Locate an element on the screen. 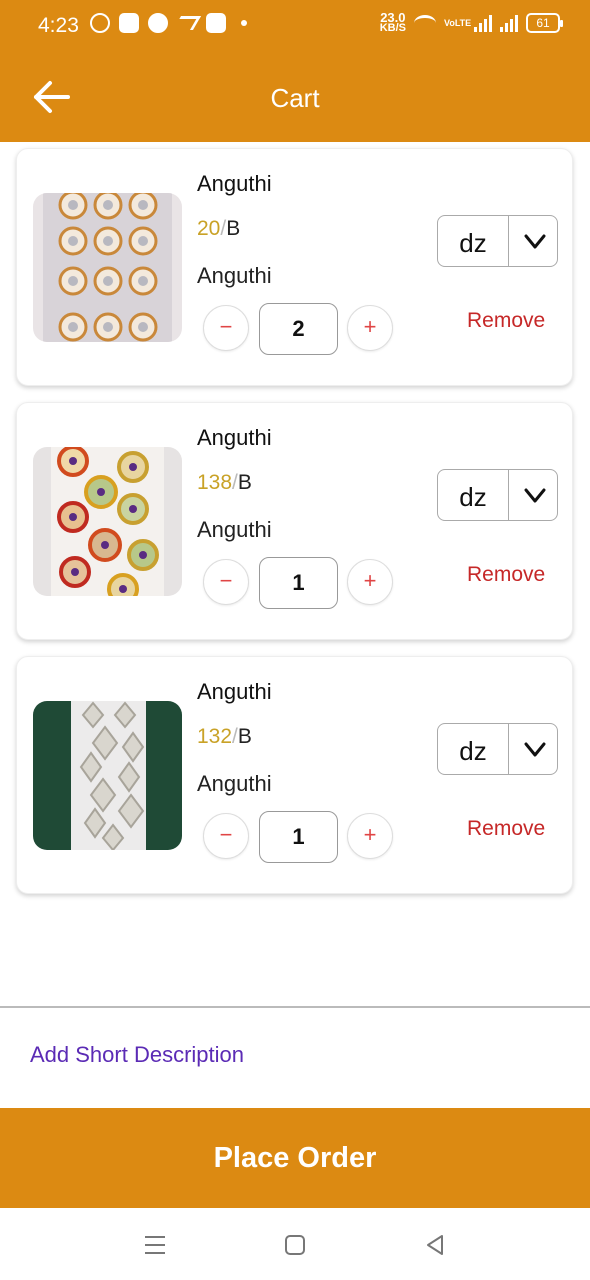  network-speed: 23.0 KB/S is located at coordinates (392, 22).